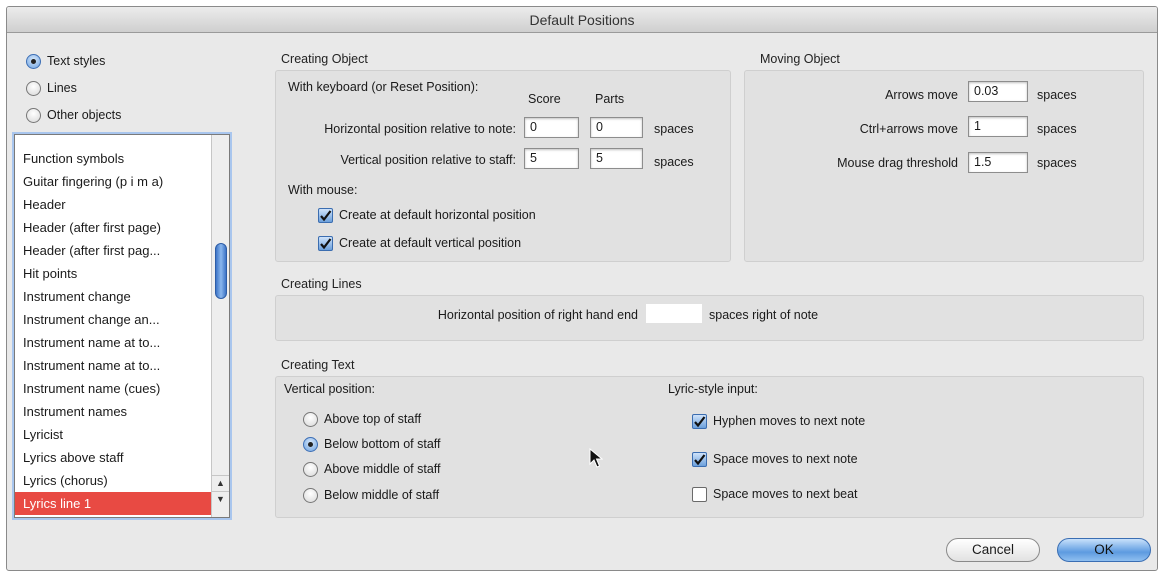  What do you see at coordinates (318, 365) in the screenshot?
I see `creating-text-title: Creating Text` at bounding box center [318, 365].